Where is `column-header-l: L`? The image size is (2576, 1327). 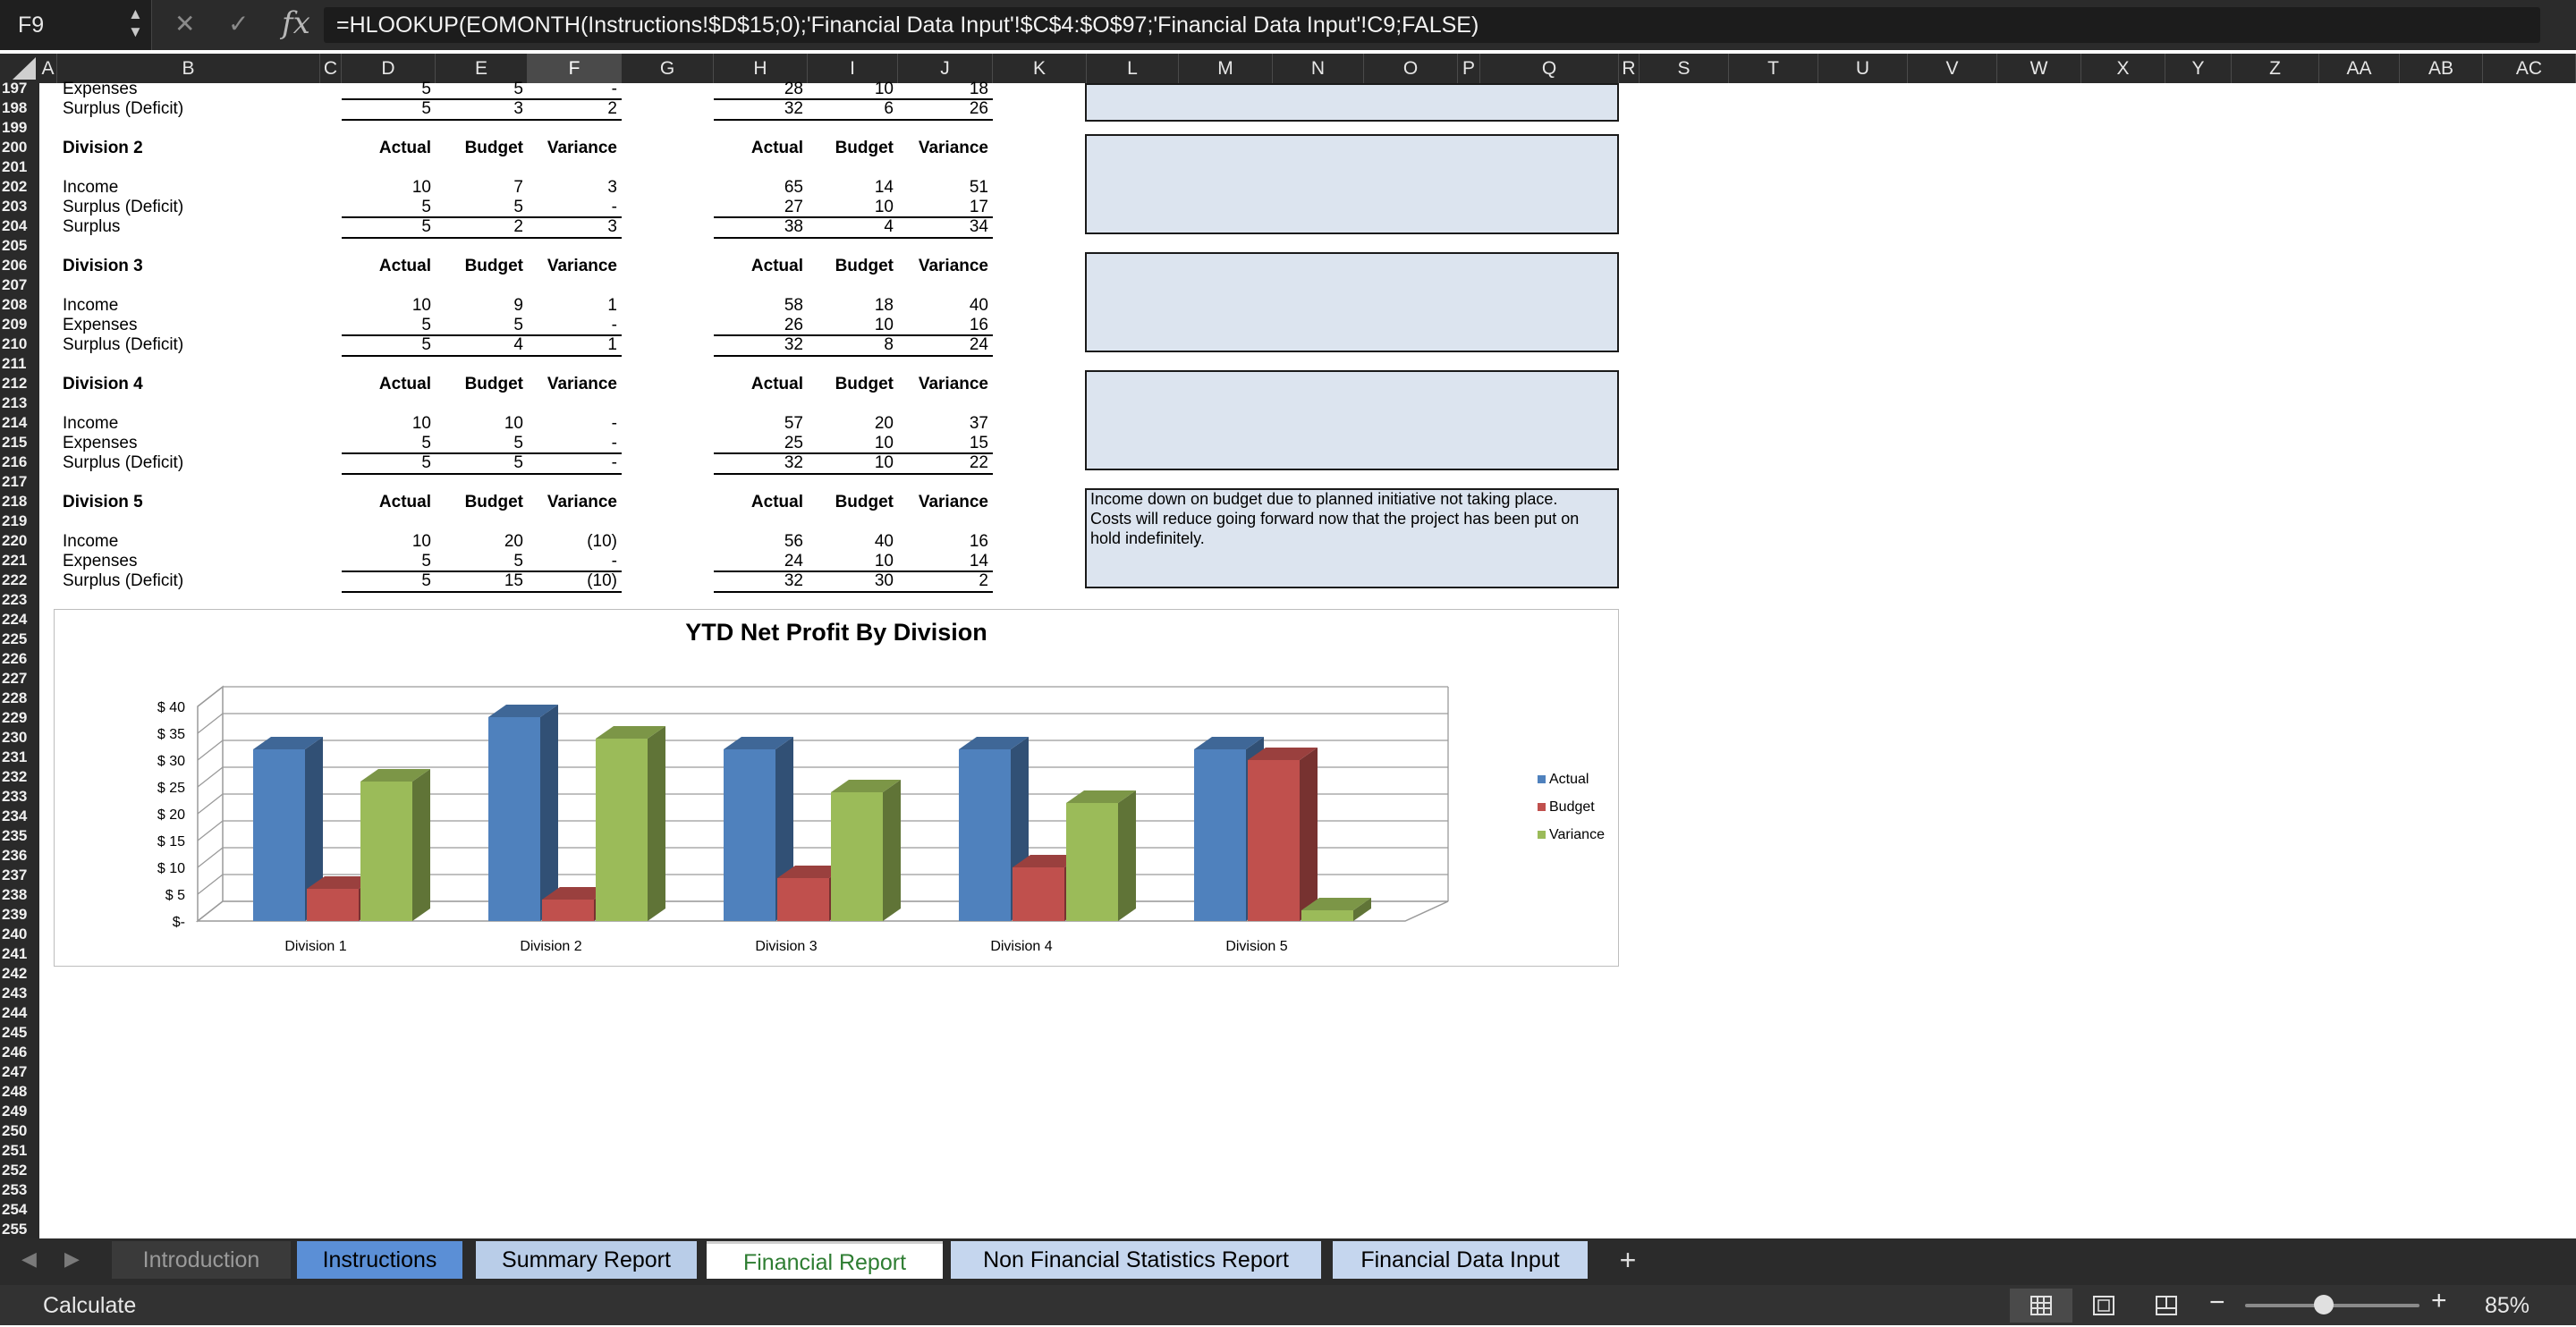
column-header-l: L is located at coordinates (1133, 68).